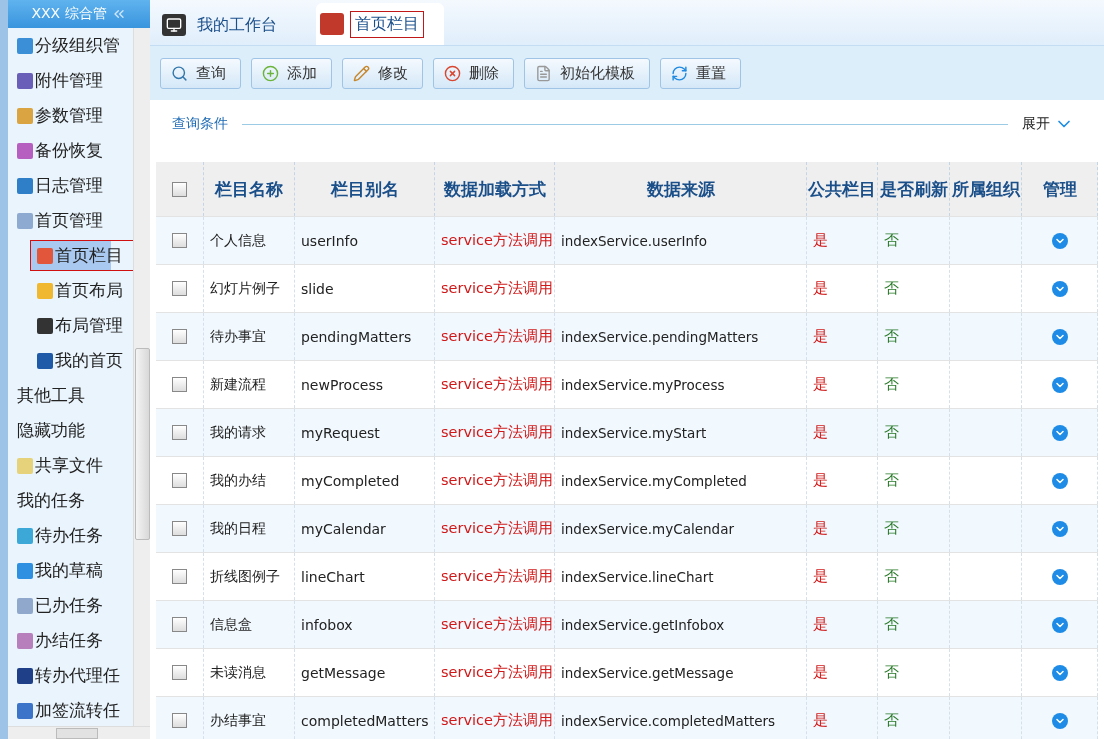  What do you see at coordinates (668, 720) in the screenshot?
I see `table-cell: indexService.completedMatters` at bounding box center [668, 720].